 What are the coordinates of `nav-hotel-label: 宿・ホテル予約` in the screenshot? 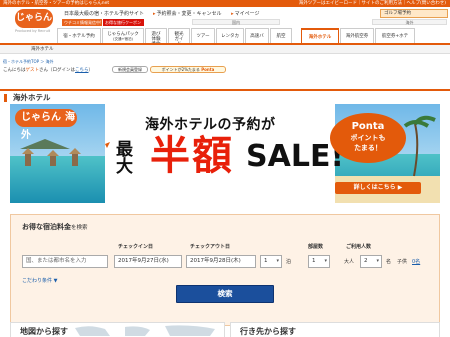 It's located at (79, 36).